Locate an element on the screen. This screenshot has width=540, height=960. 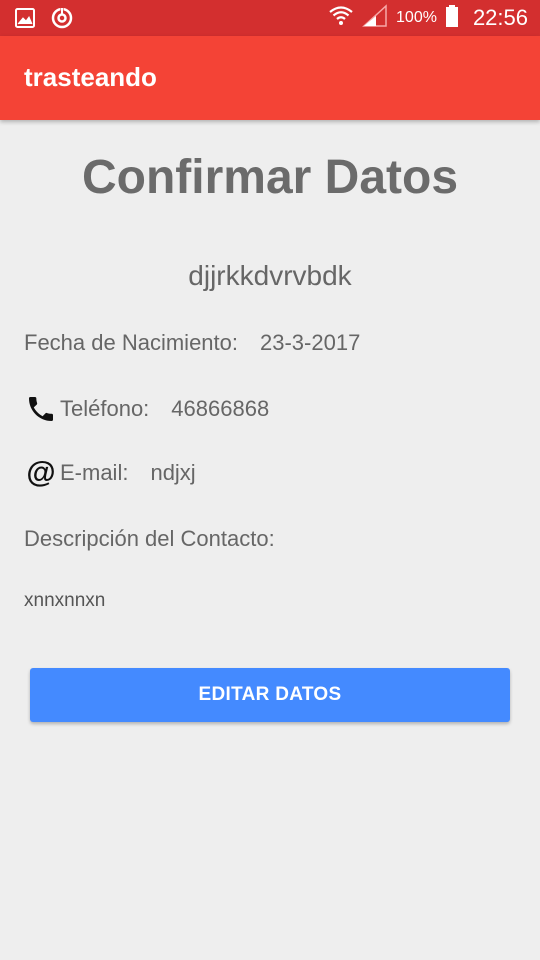
status-bar: 100% 22:56 is located at coordinates (270, 18).